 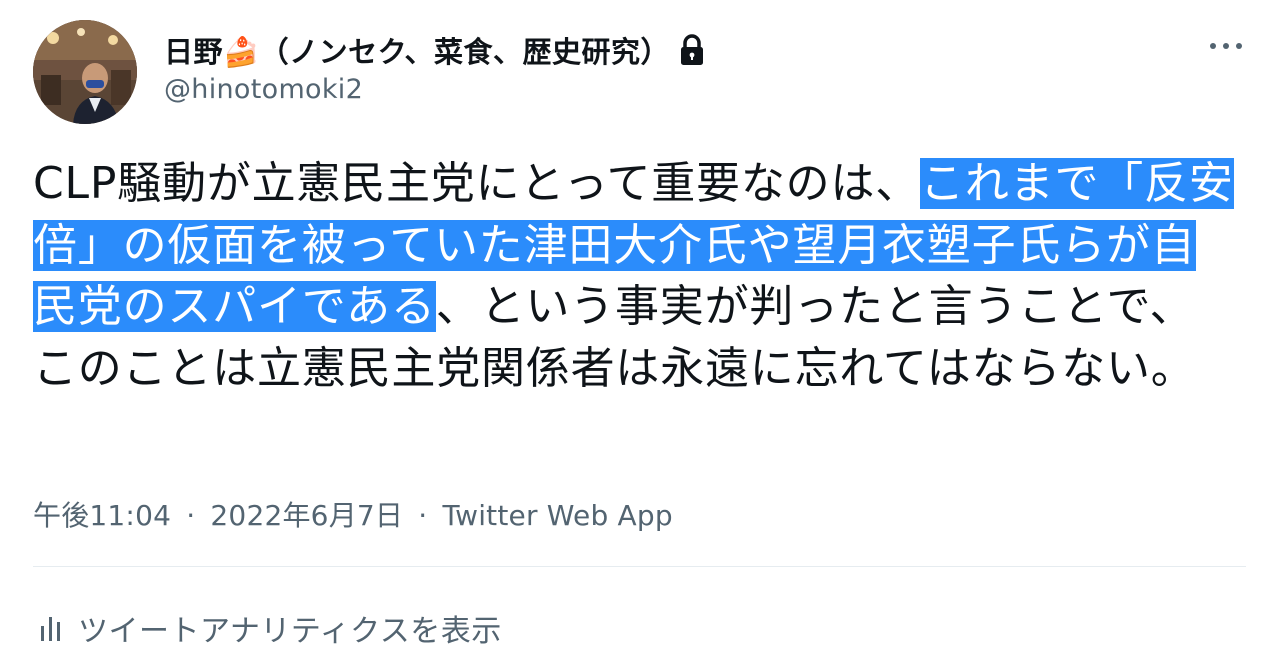 What do you see at coordinates (692, 49) in the screenshot?
I see `lock-icon` at bounding box center [692, 49].